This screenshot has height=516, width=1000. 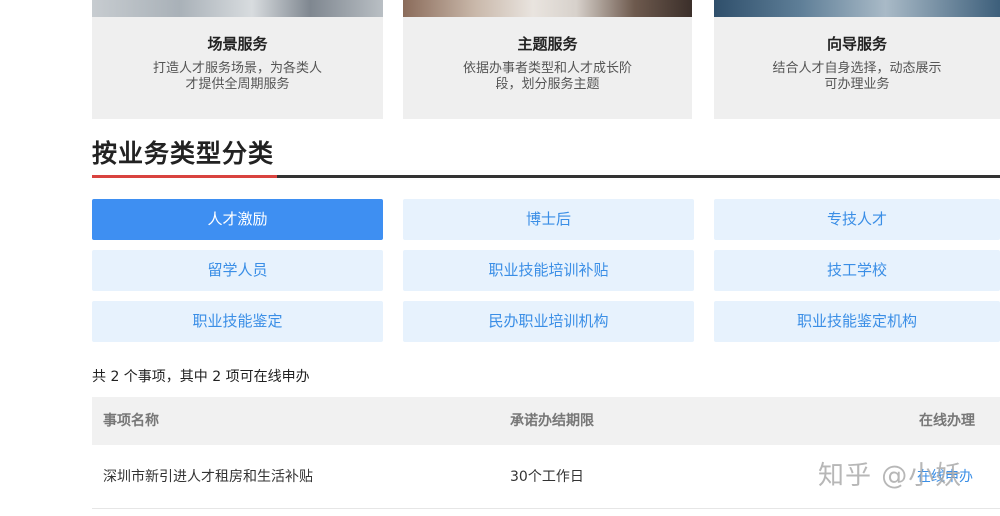 What do you see at coordinates (548, 321) in the screenshot?
I see `category-private-training-institution: 民办职业培训机构` at bounding box center [548, 321].